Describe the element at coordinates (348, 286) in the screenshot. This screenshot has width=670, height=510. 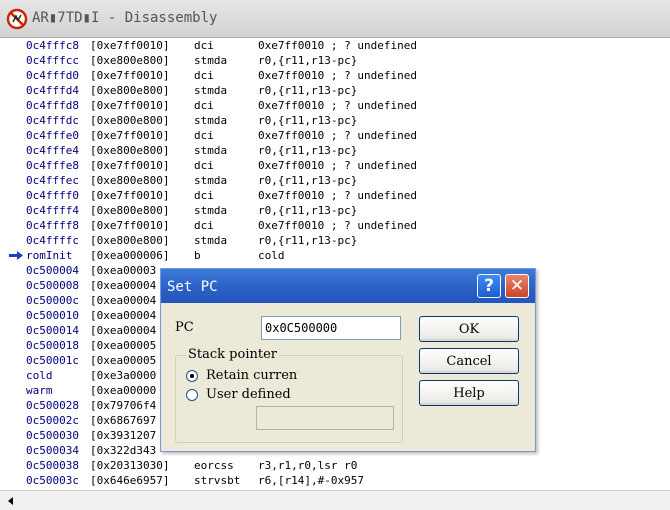
I see `dialog-title-bar: Set PC ? ✕` at that location.